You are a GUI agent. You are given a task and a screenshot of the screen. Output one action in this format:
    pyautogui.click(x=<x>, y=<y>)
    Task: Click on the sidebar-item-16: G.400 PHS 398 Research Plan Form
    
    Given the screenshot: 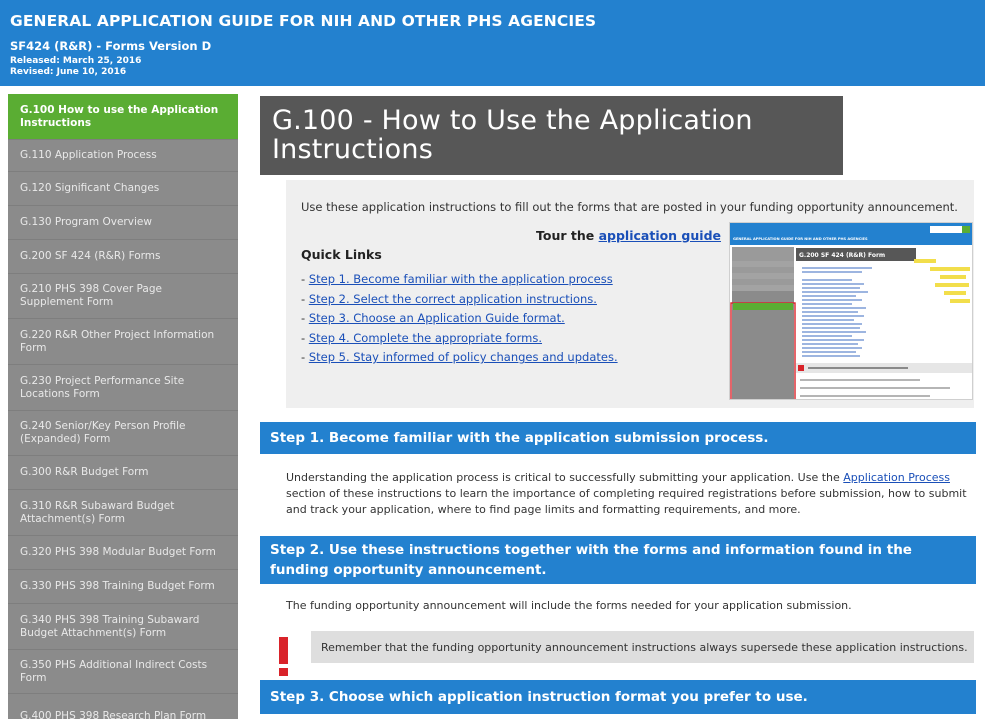 What is the action you would take?
    pyautogui.click(x=123, y=706)
    